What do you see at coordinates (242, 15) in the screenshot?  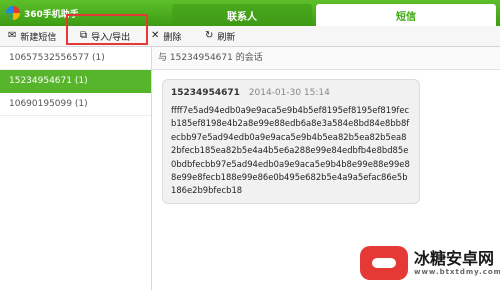 I see `tab-contacts: 联系人` at bounding box center [242, 15].